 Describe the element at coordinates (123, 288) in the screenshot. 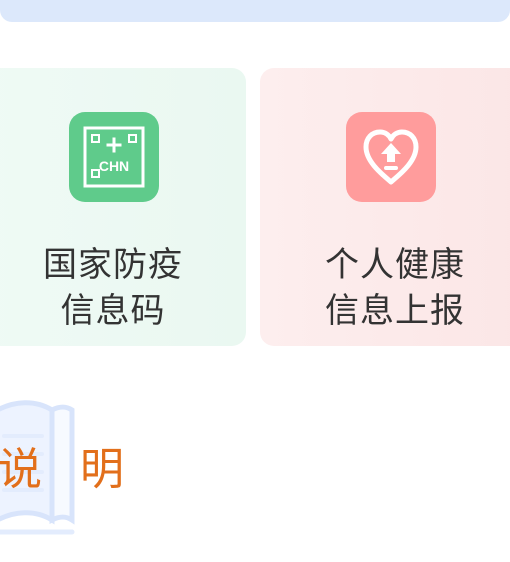

I see `card-label: 国家防疫 信息码` at that location.